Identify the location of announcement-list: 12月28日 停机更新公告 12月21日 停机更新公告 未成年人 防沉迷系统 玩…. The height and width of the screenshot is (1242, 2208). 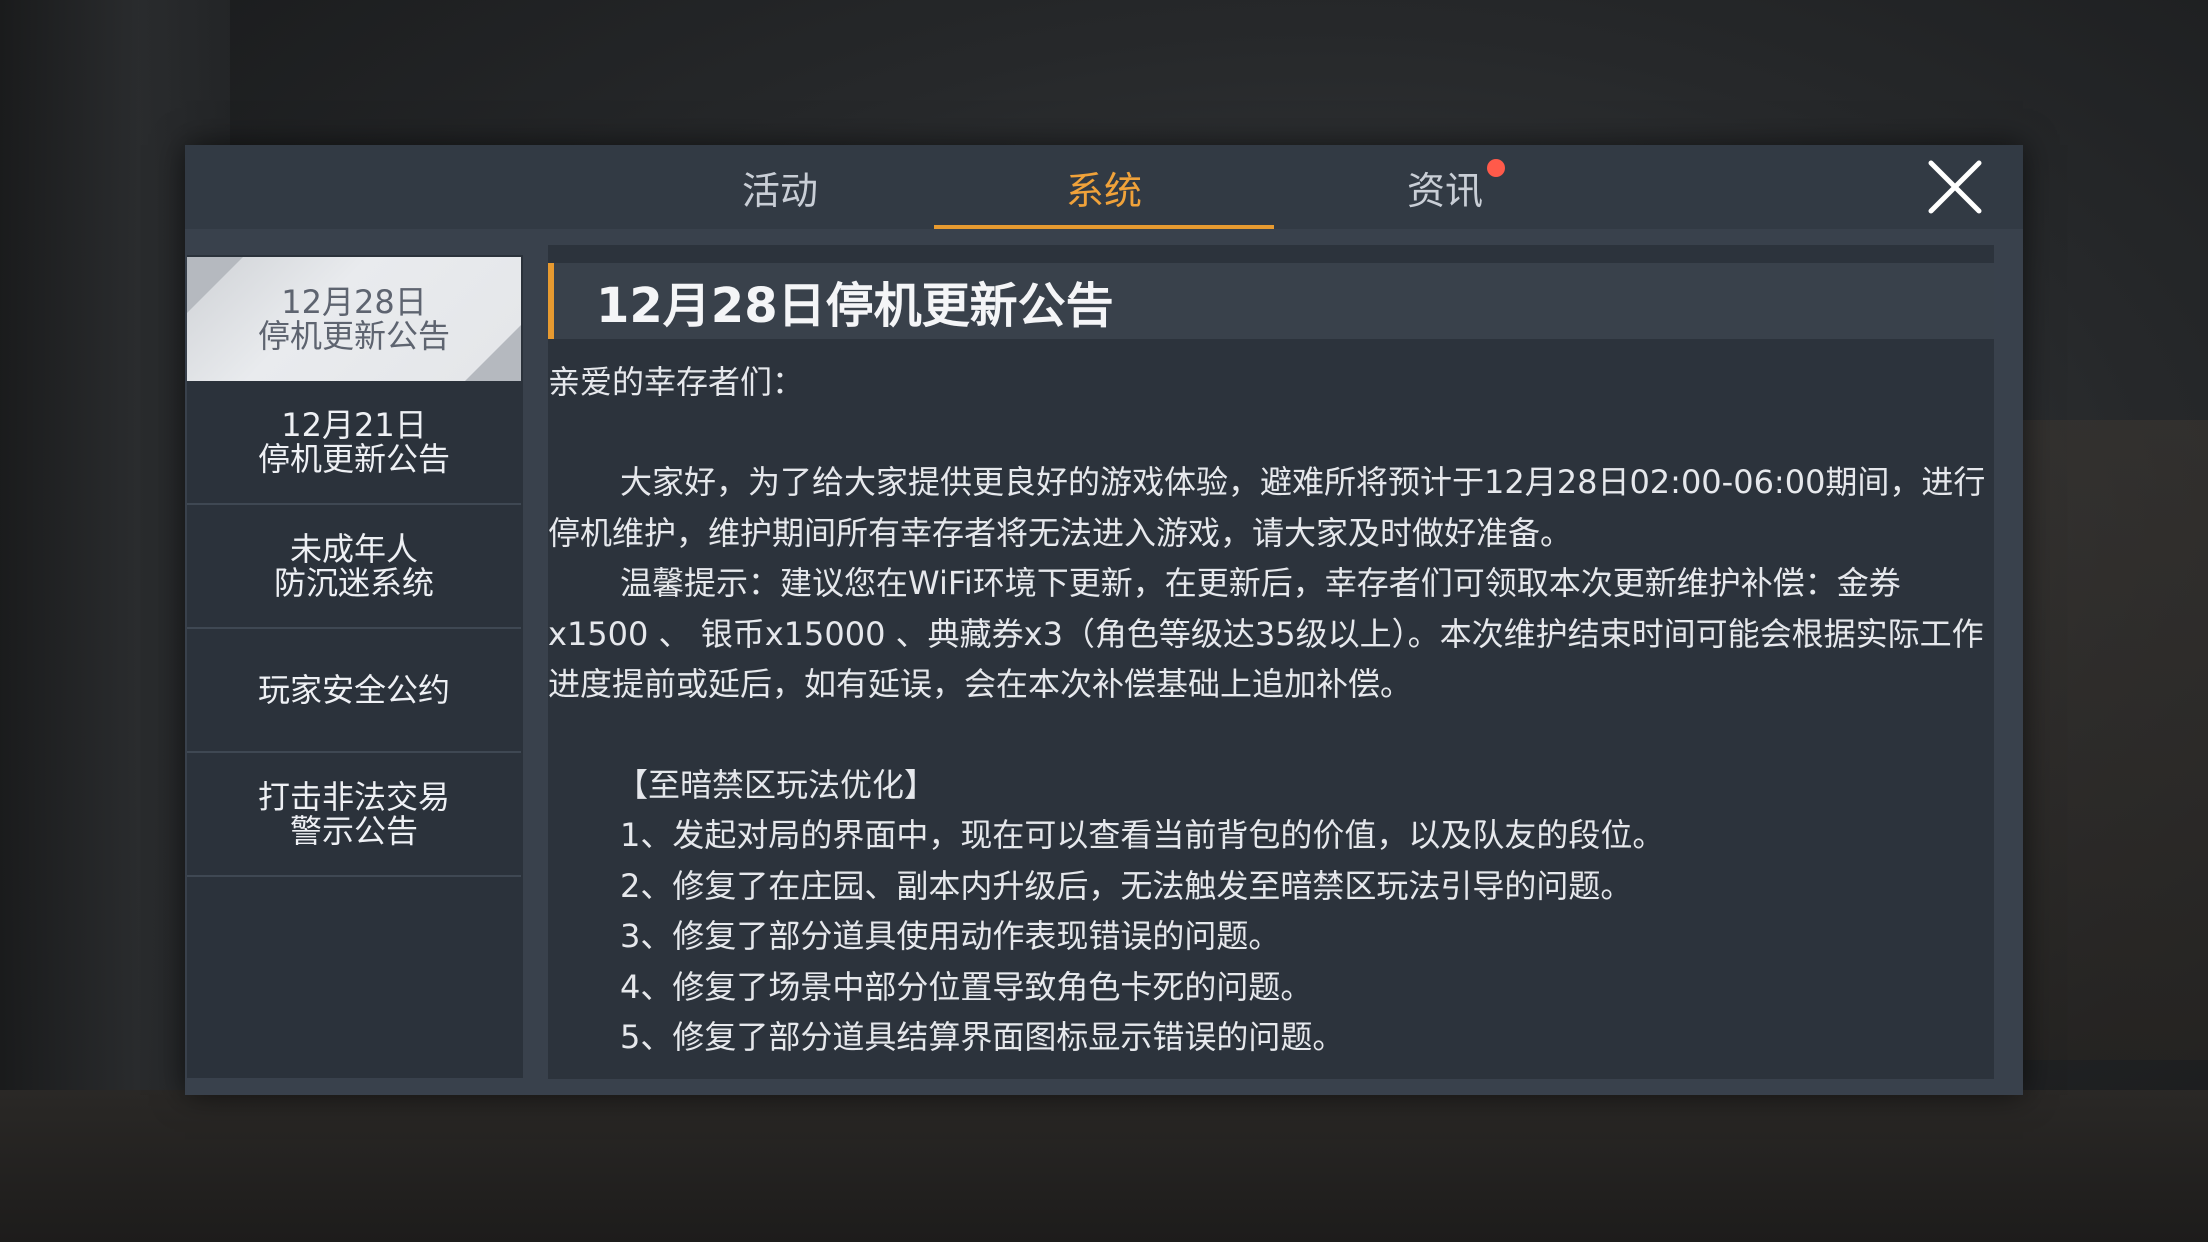
(355, 666).